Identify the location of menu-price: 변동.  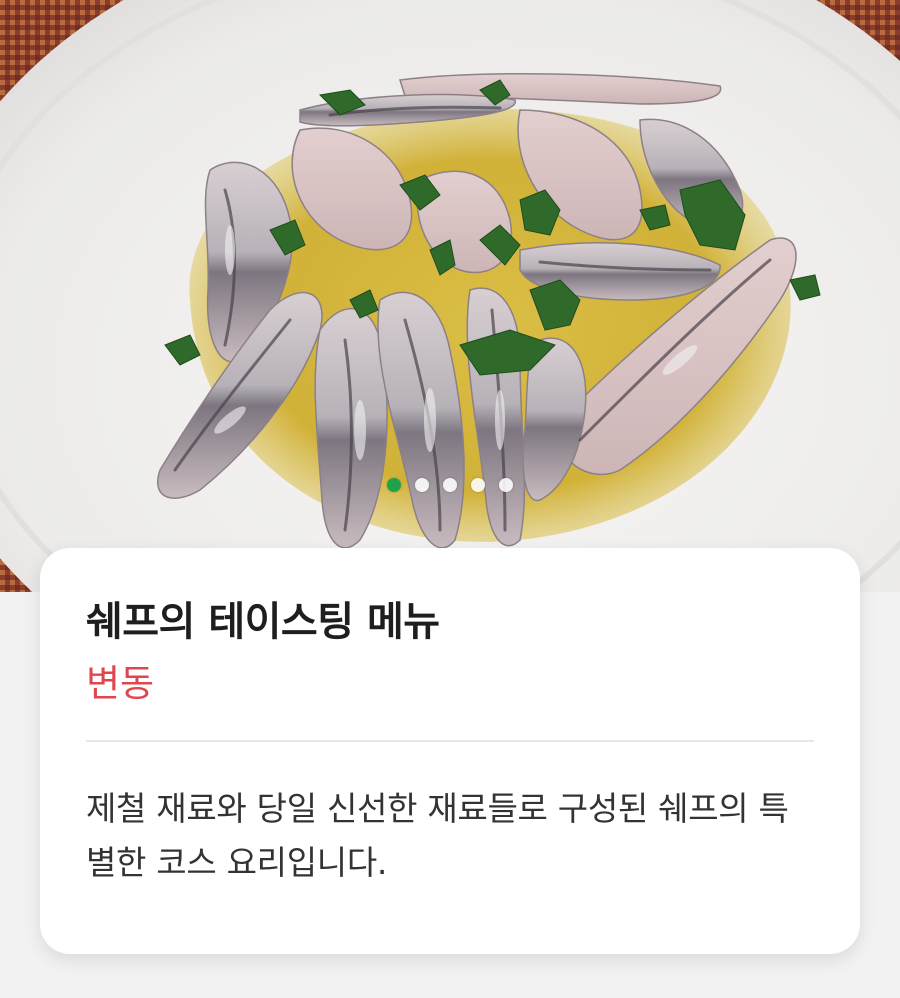
(120, 683).